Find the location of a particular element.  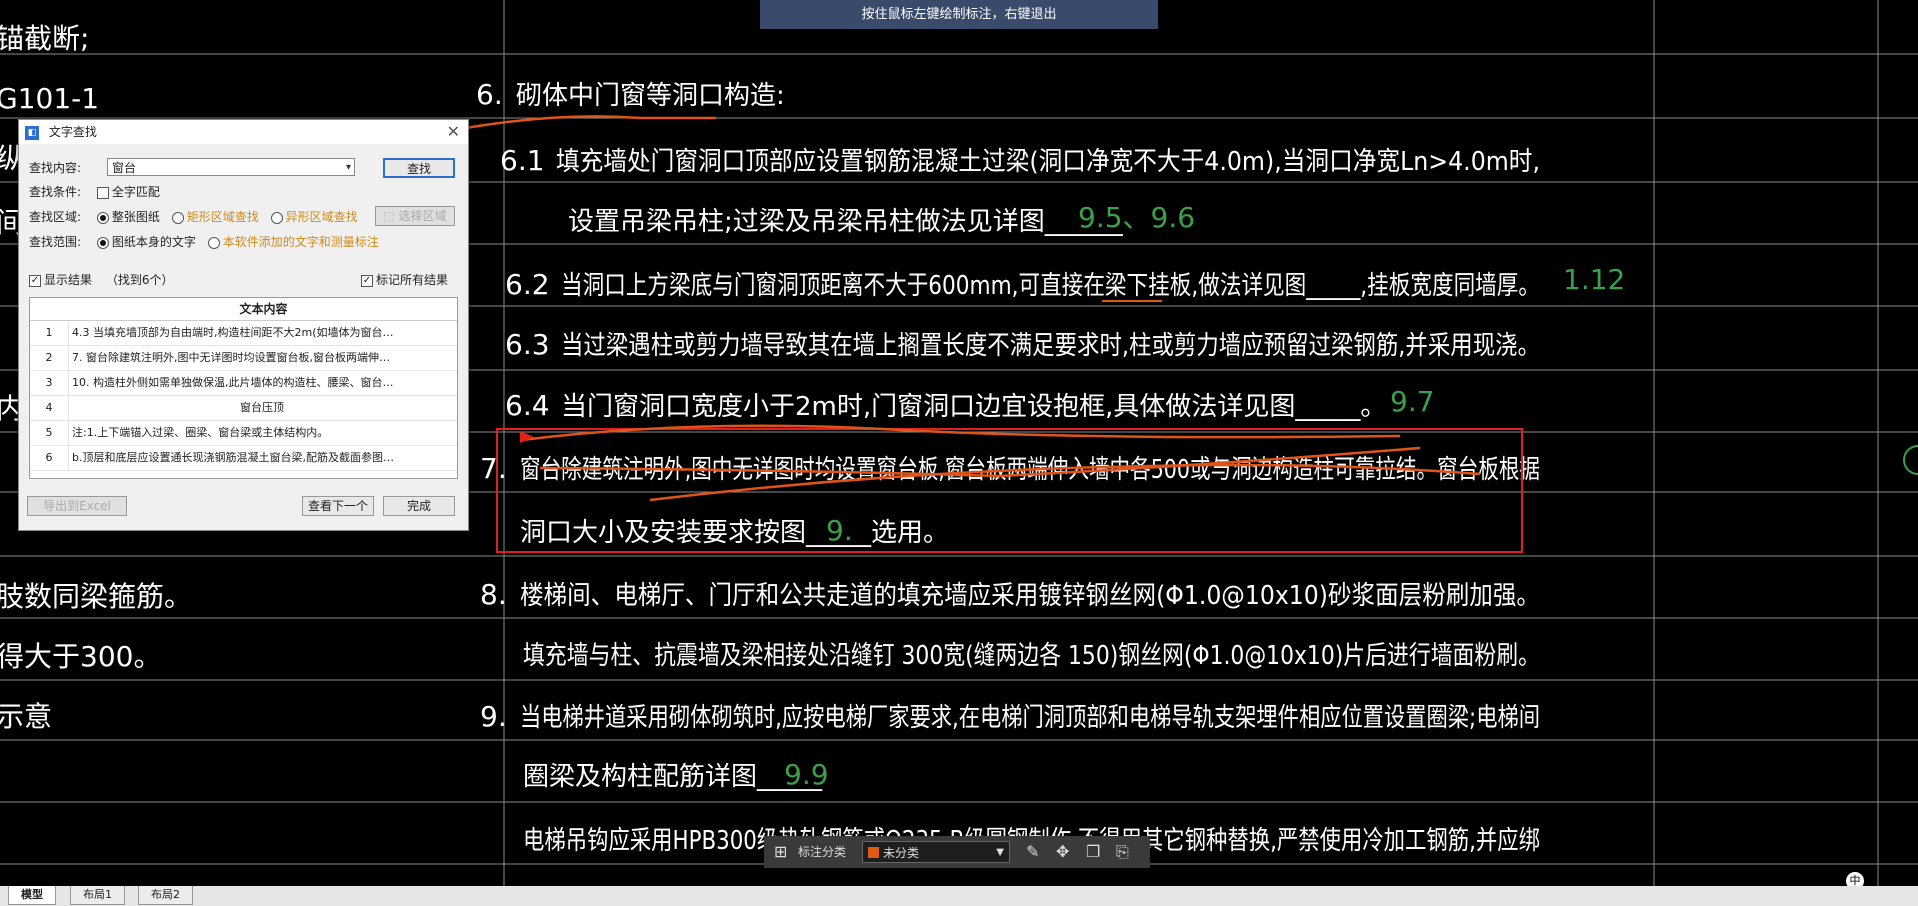

range-added-option: 本软件添加的文字和测量标注 is located at coordinates (293, 242).